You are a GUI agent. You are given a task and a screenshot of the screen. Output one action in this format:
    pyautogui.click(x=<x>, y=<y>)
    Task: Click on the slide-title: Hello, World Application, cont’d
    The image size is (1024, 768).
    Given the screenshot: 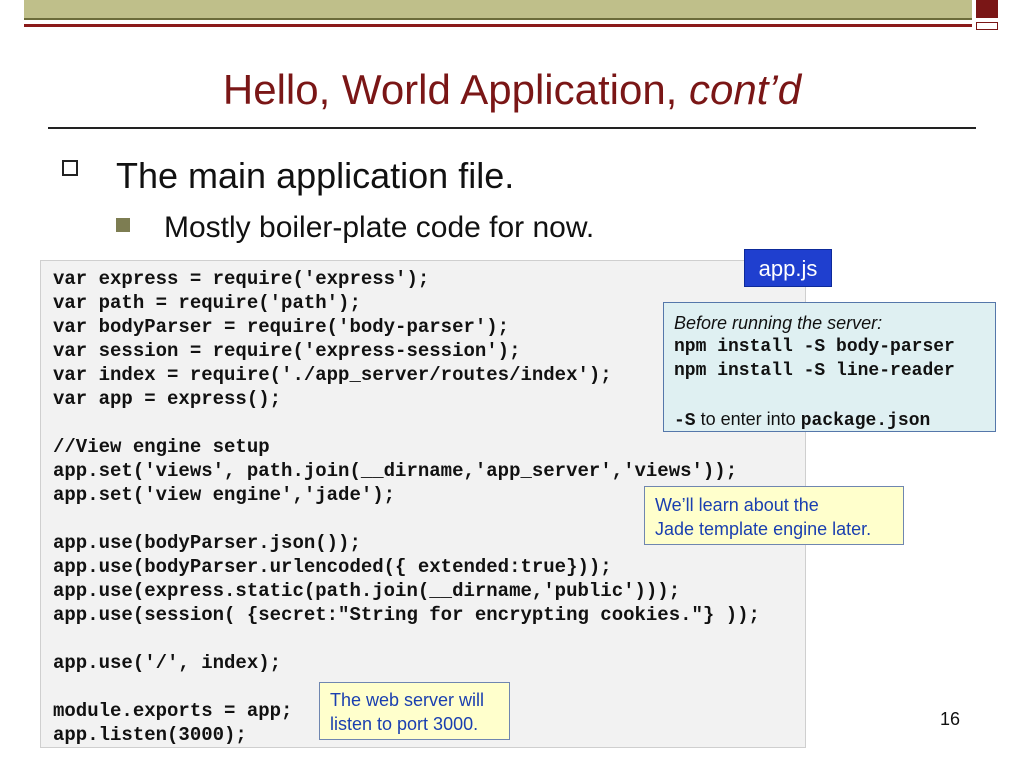 What is the action you would take?
    pyautogui.click(x=512, y=90)
    